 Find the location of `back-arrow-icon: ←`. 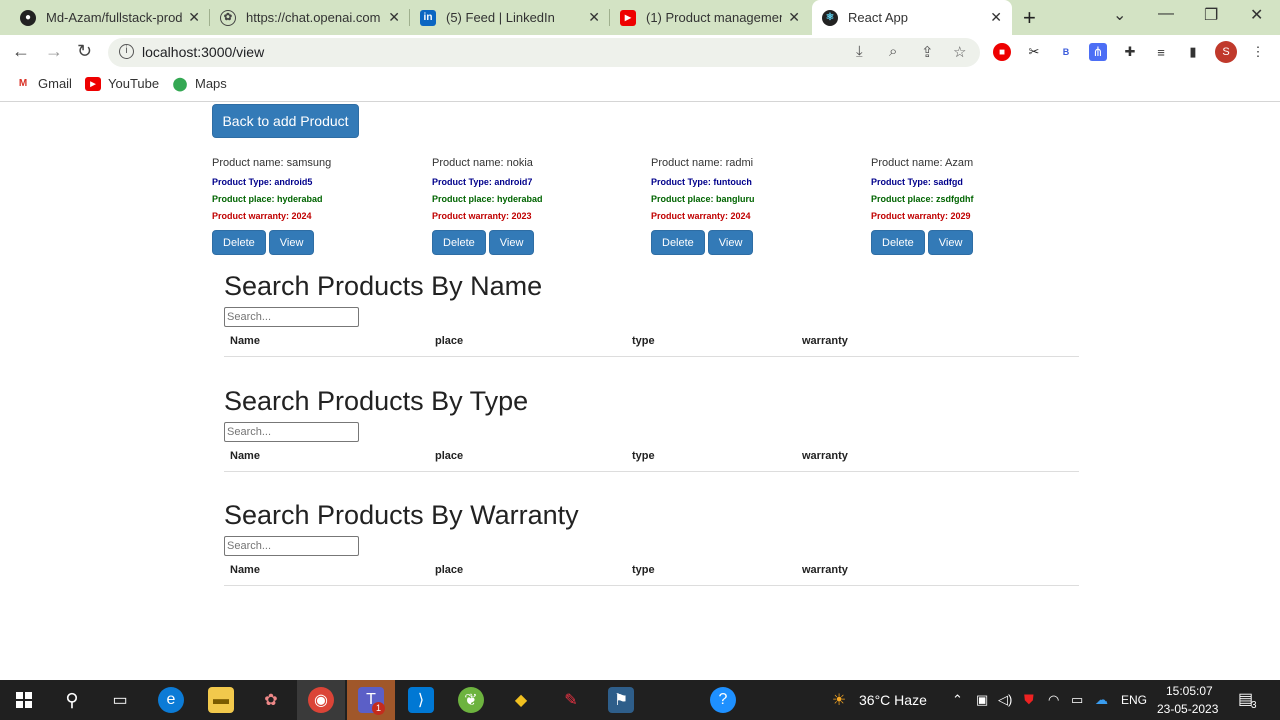

back-arrow-icon: ← is located at coordinates (21, 51).